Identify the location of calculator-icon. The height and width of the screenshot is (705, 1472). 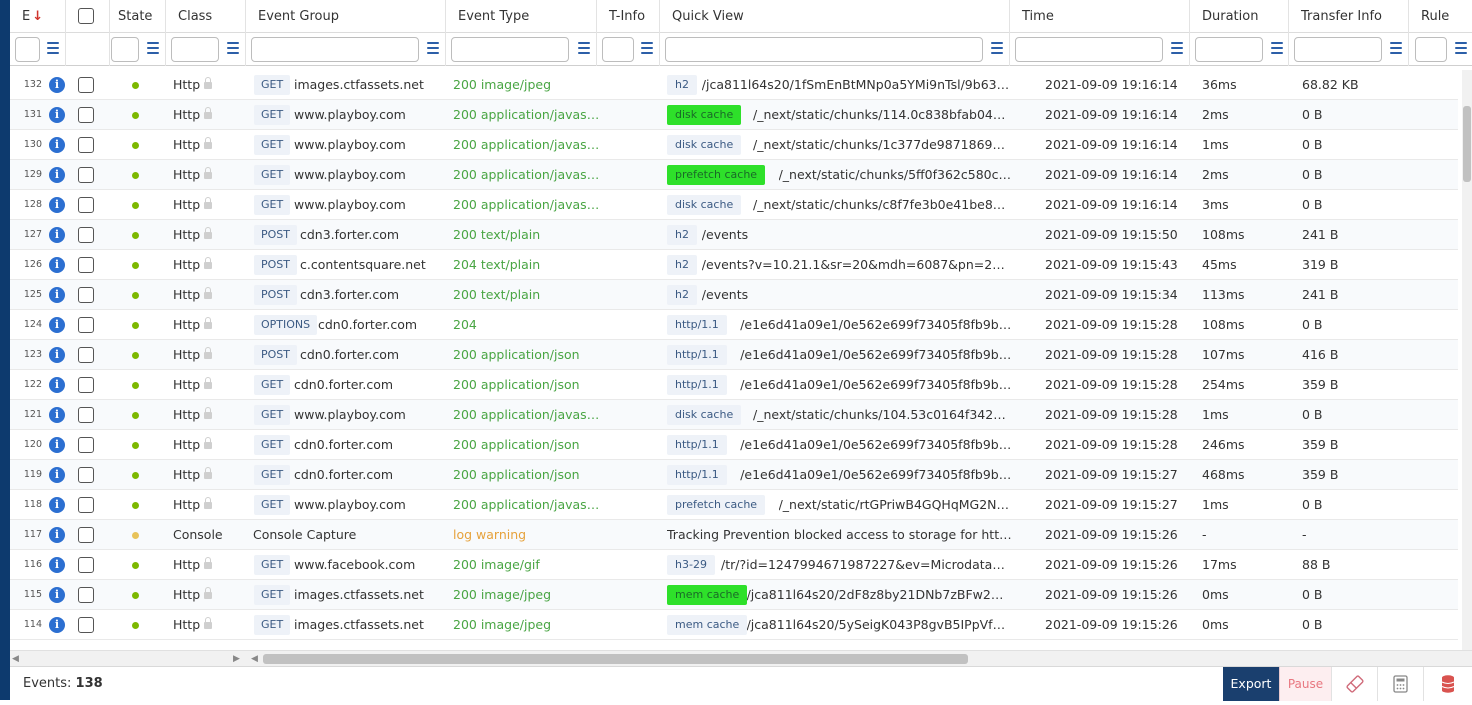
(1400, 684).